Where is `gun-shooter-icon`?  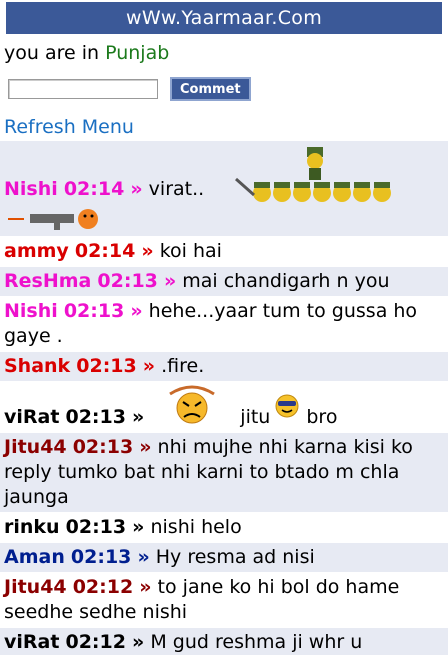
gun-shooter-icon is located at coordinates (53, 219).